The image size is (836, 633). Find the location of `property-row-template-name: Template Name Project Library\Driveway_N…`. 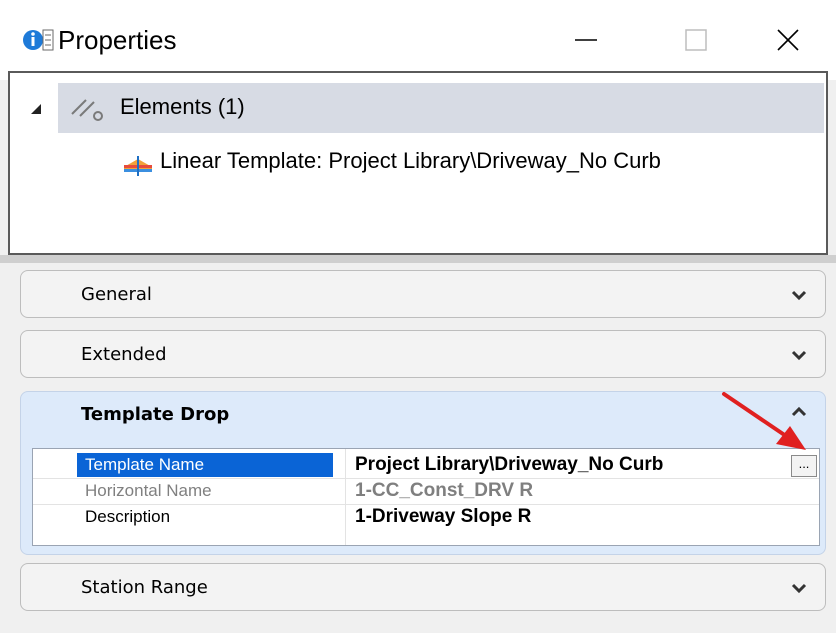

property-row-template-name: Template Name Project Library\Driveway_N… is located at coordinates (426, 465).